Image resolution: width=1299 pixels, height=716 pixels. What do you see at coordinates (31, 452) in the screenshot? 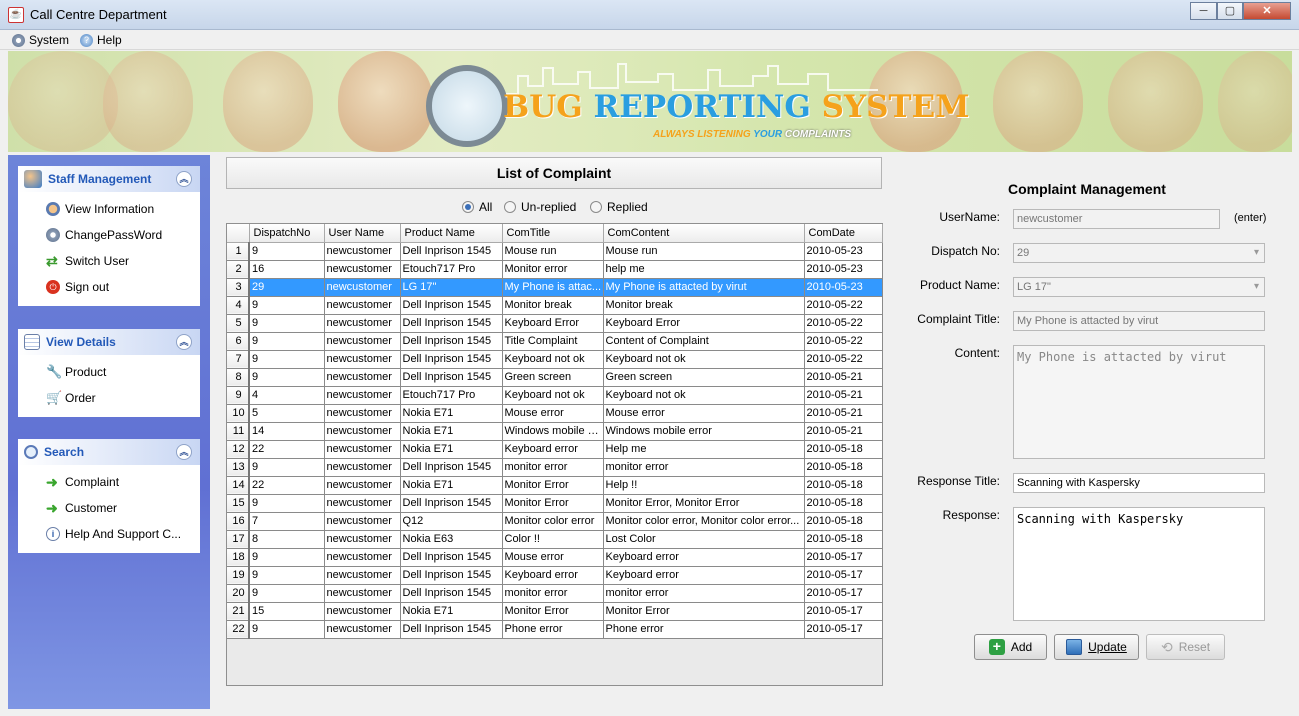
I see `search-icon` at bounding box center [31, 452].